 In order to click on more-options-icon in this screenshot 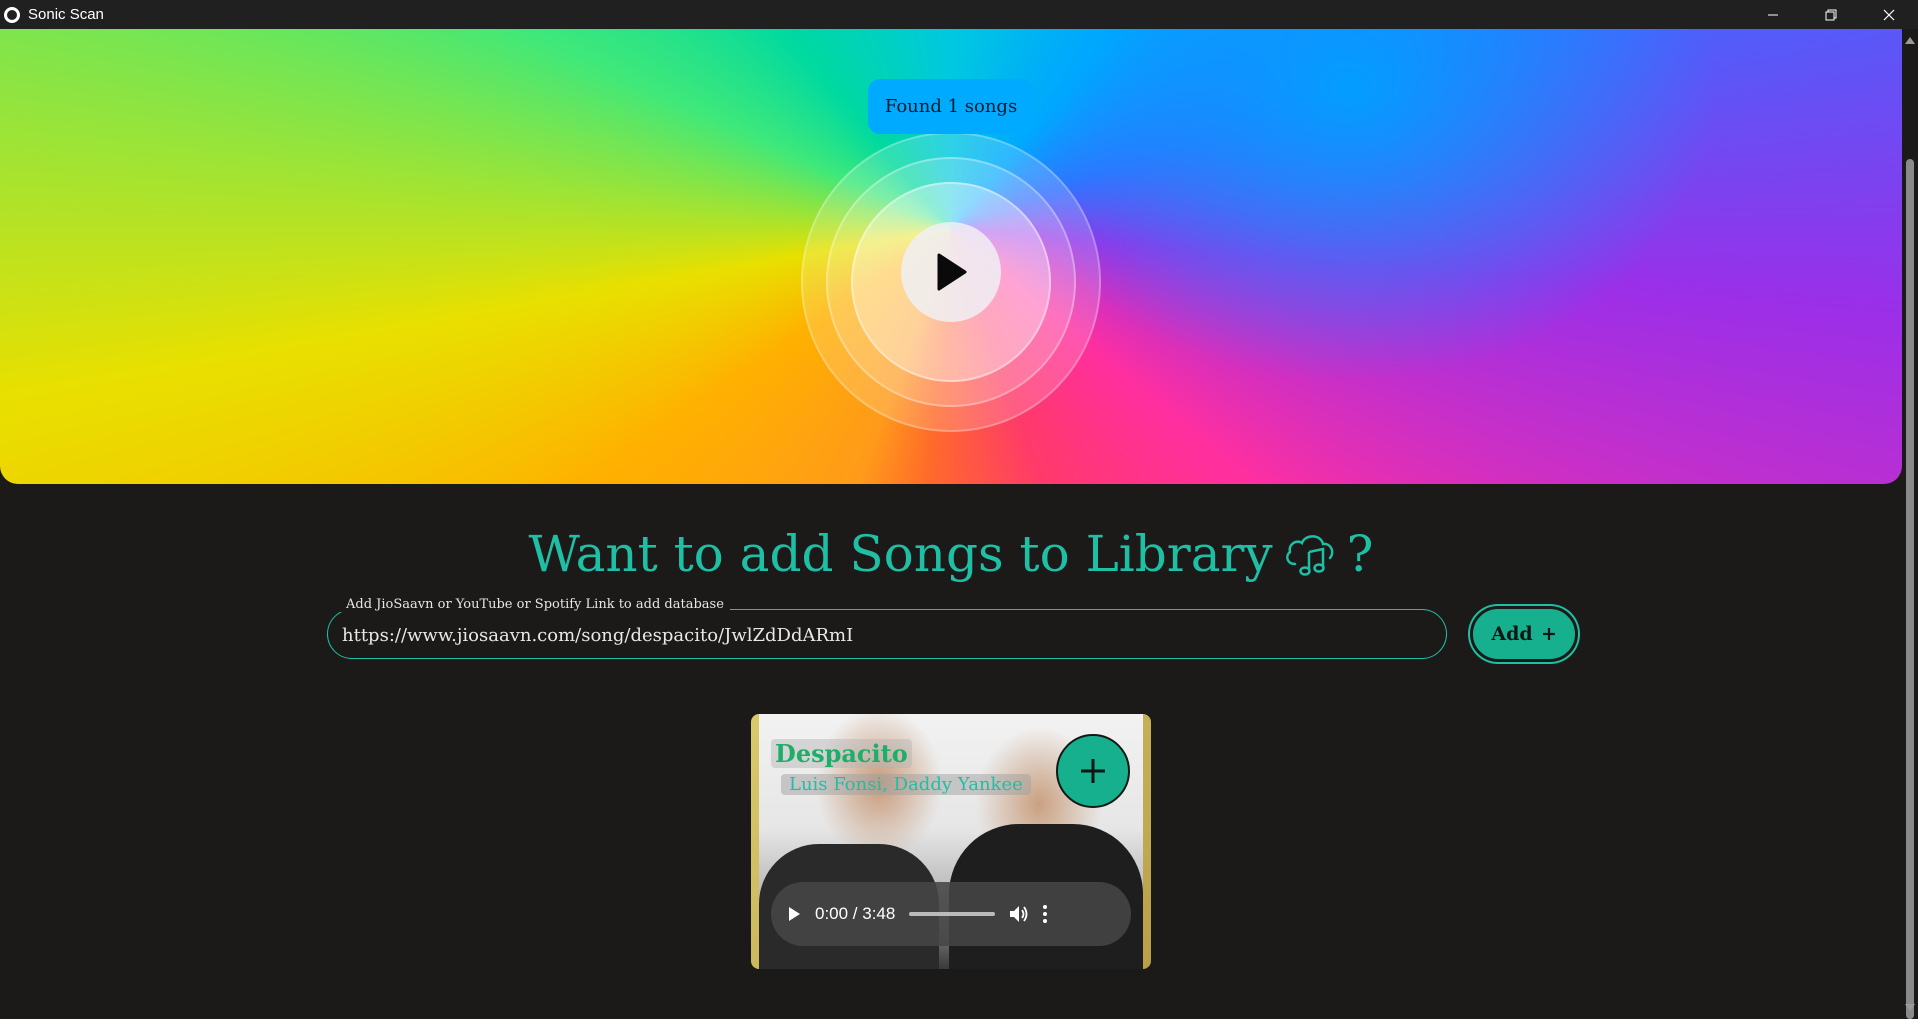, I will do `click(1045, 914)`.